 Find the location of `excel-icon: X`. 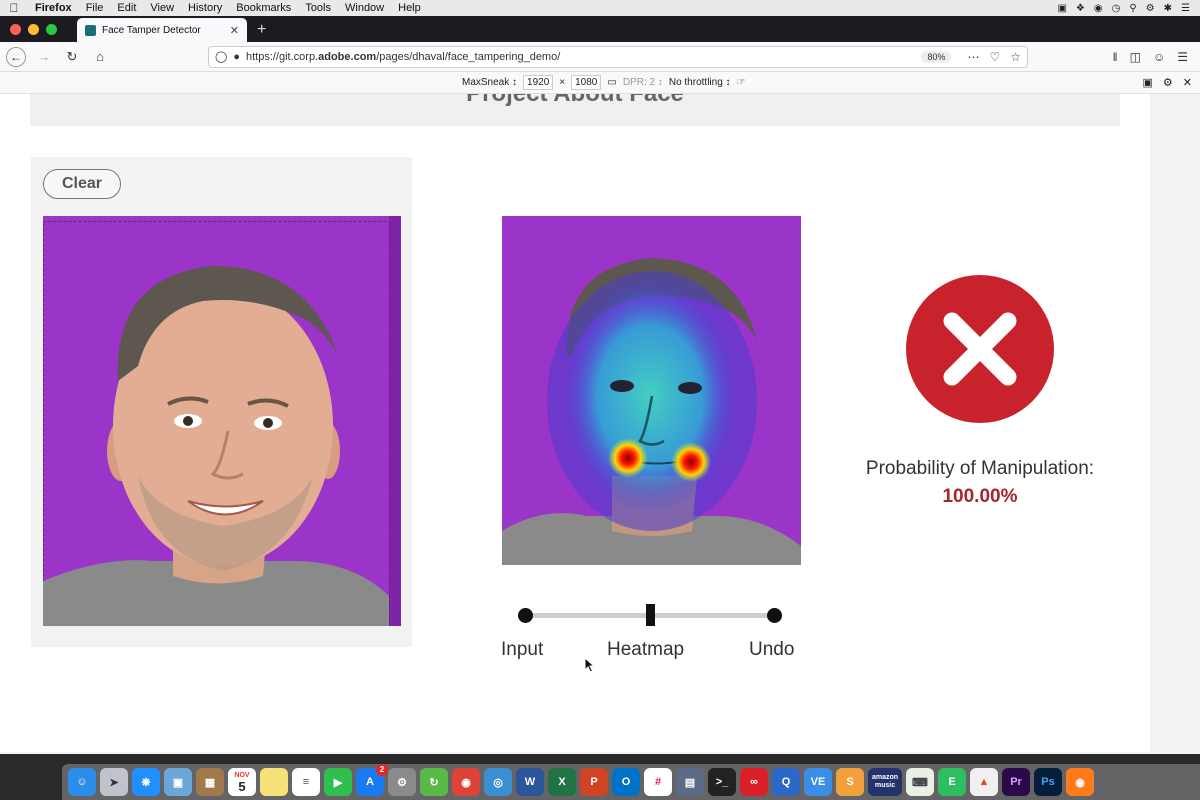

excel-icon: X is located at coordinates (562, 782).